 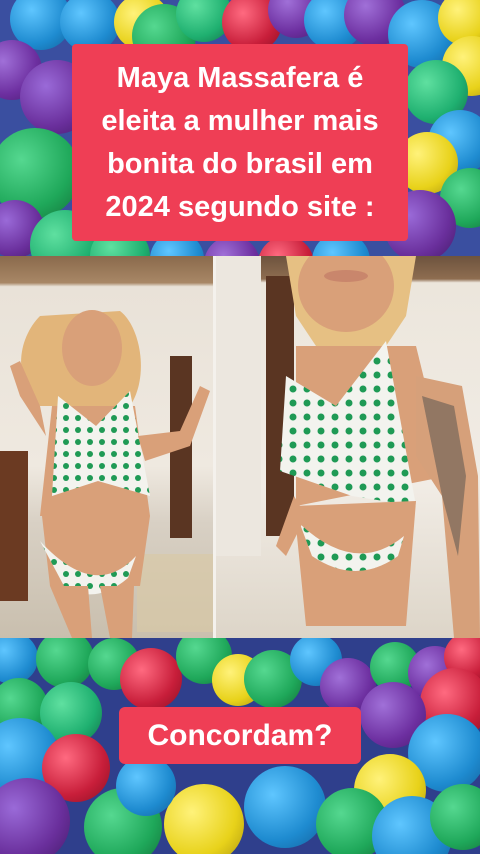 I want to click on question-caption: Concordam?, so click(x=240, y=735).